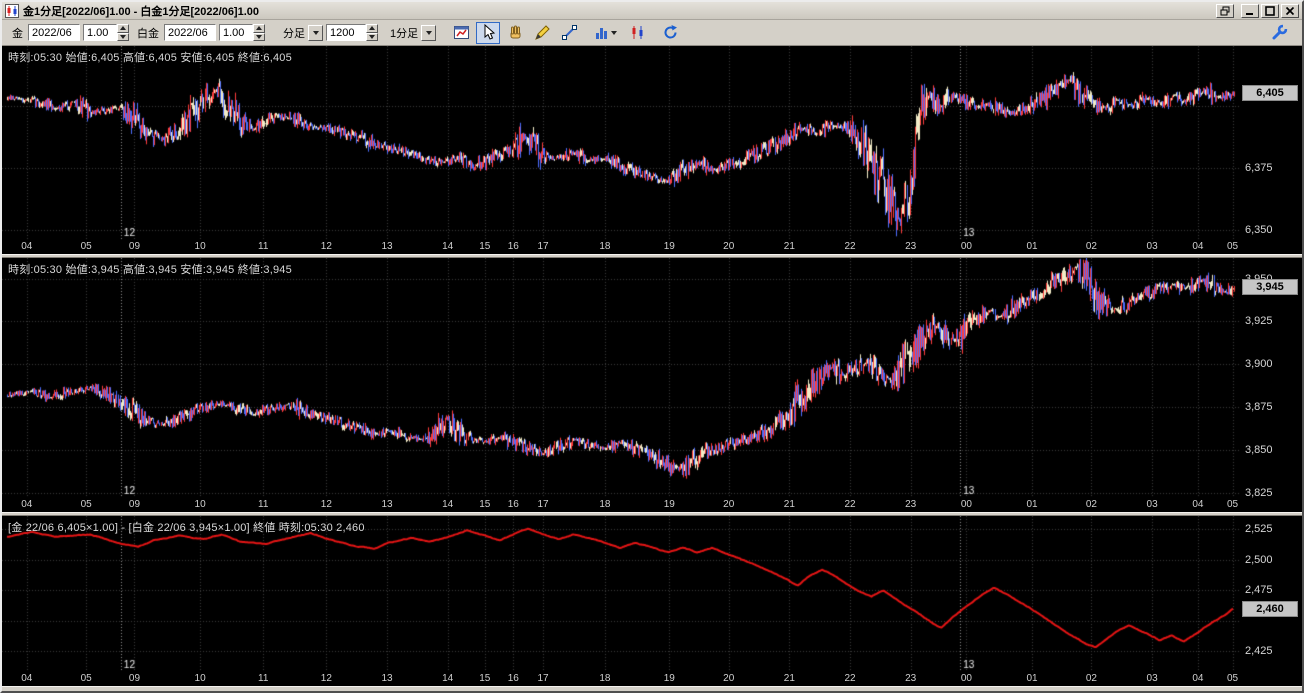 The height and width of the screenshot is (693, 1304). I want to click on pan-hand-button, so click(515, 32).